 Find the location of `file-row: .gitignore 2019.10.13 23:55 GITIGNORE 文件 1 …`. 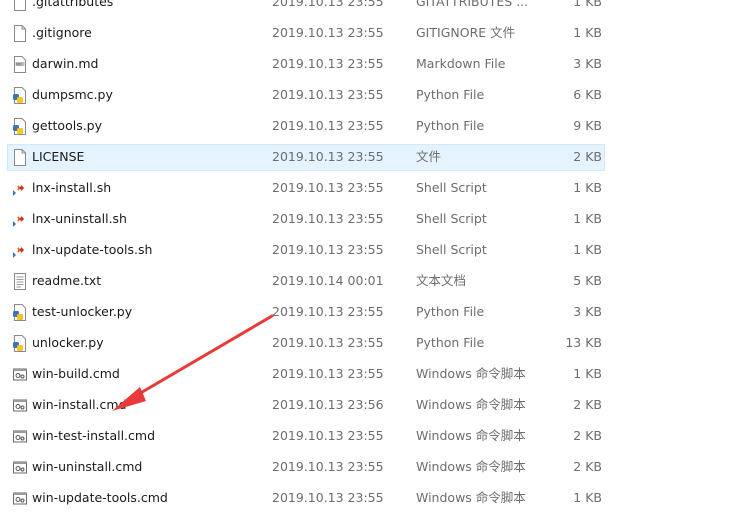

file-row: .gitignore 2019.10.13 23:55 GITIGNORE 文件 1 … is located at coordinates (368, 33).